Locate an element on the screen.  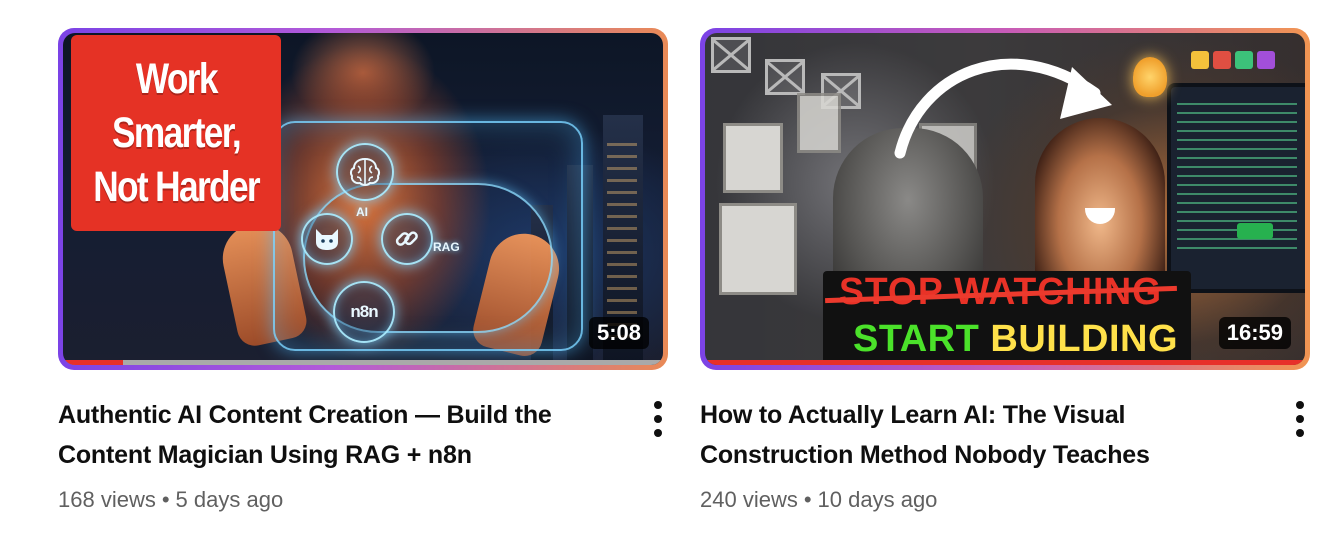
rag-label: RAG is located at coordinates (446, 247).